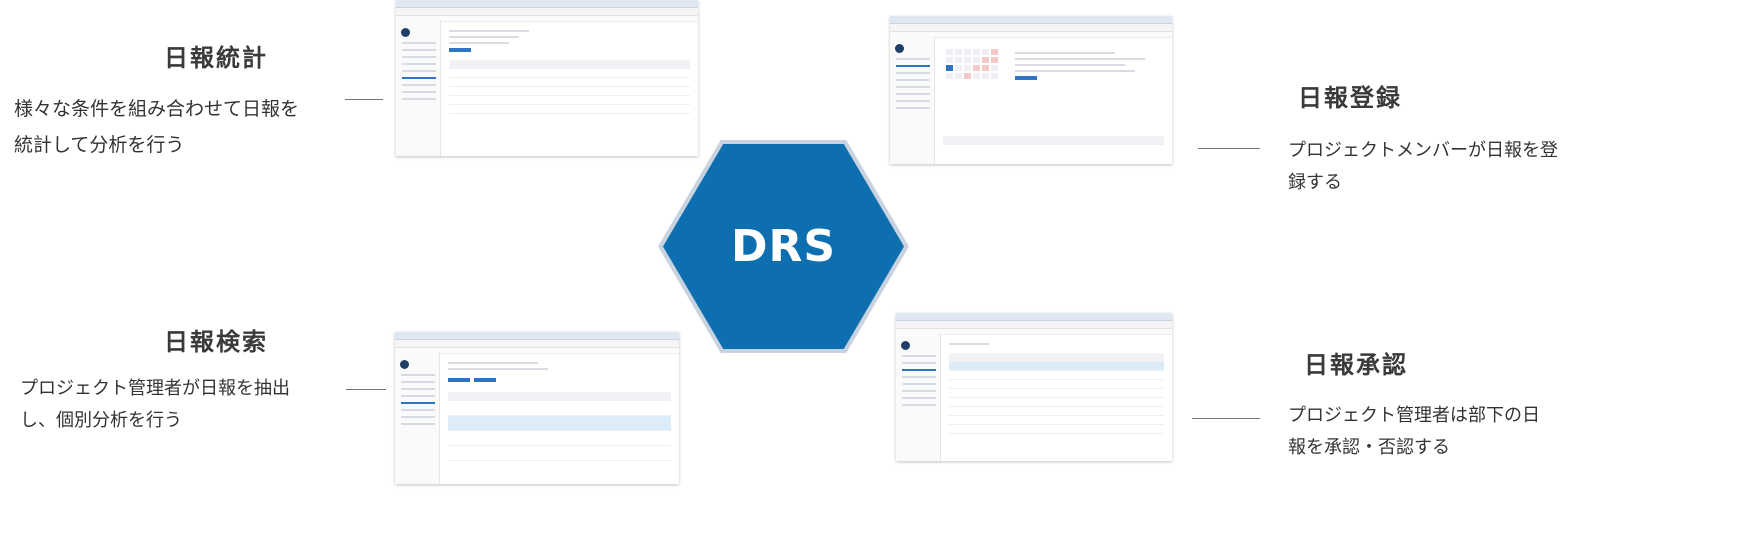 The width and height of the screenshot is (1761, 544). What do you see at coordinates (1425, 432) in the screenshot?
I see `feature-approval-desc: プロジェクト管理者は部下の日 報を承認・否認する` at bounding box center [1425, 432].